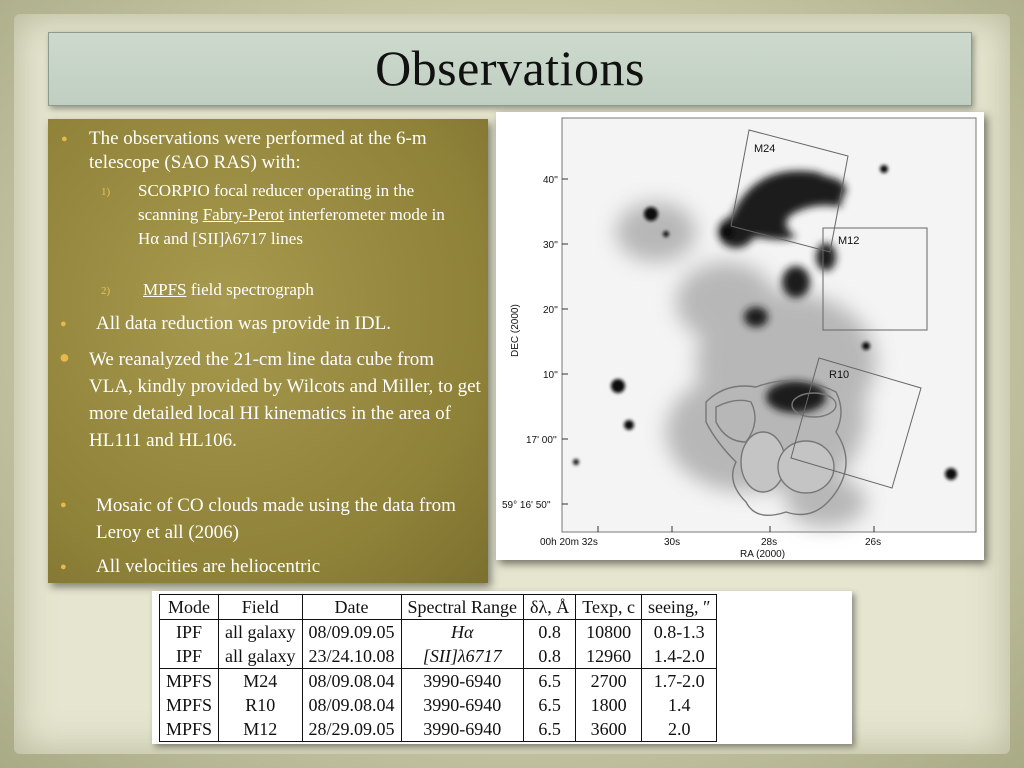 The height and width of the screenshot is (768, 1024). I want to click on table-cell: R10, so click(260, 705).